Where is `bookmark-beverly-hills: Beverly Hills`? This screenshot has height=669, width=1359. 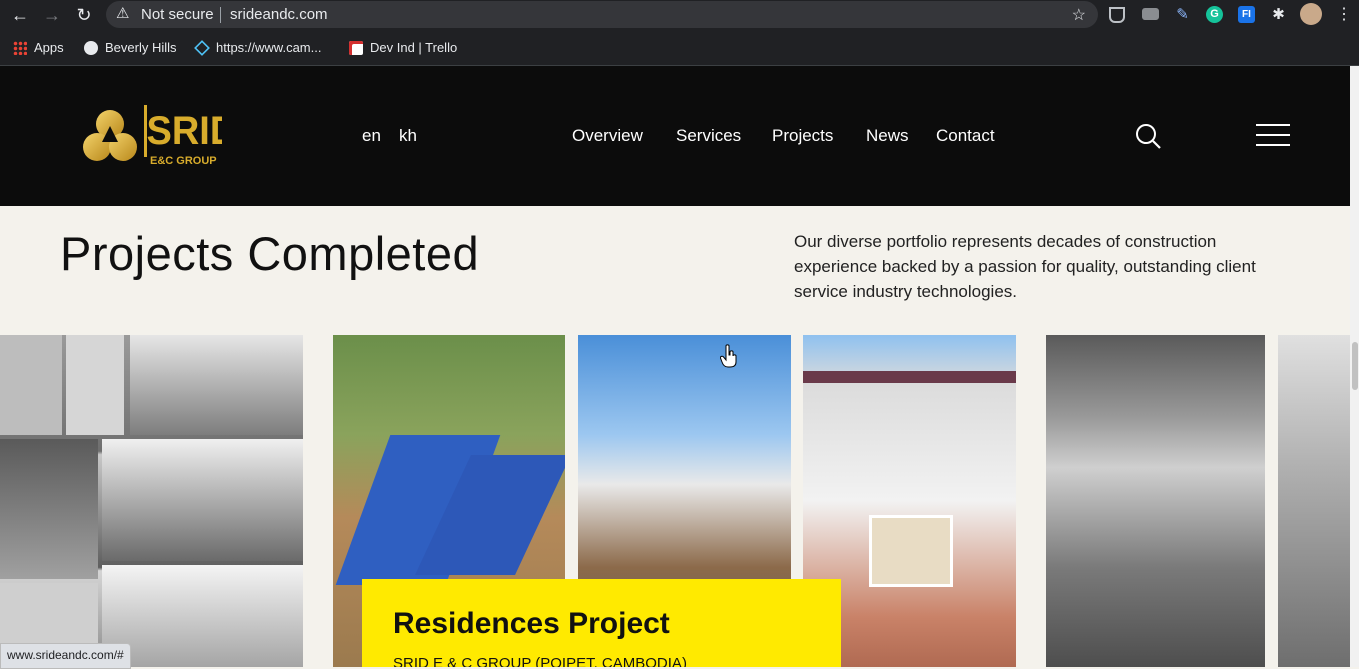 bookmark-beverly-hills: Beverly Hills is located at coordinates (130, 48).